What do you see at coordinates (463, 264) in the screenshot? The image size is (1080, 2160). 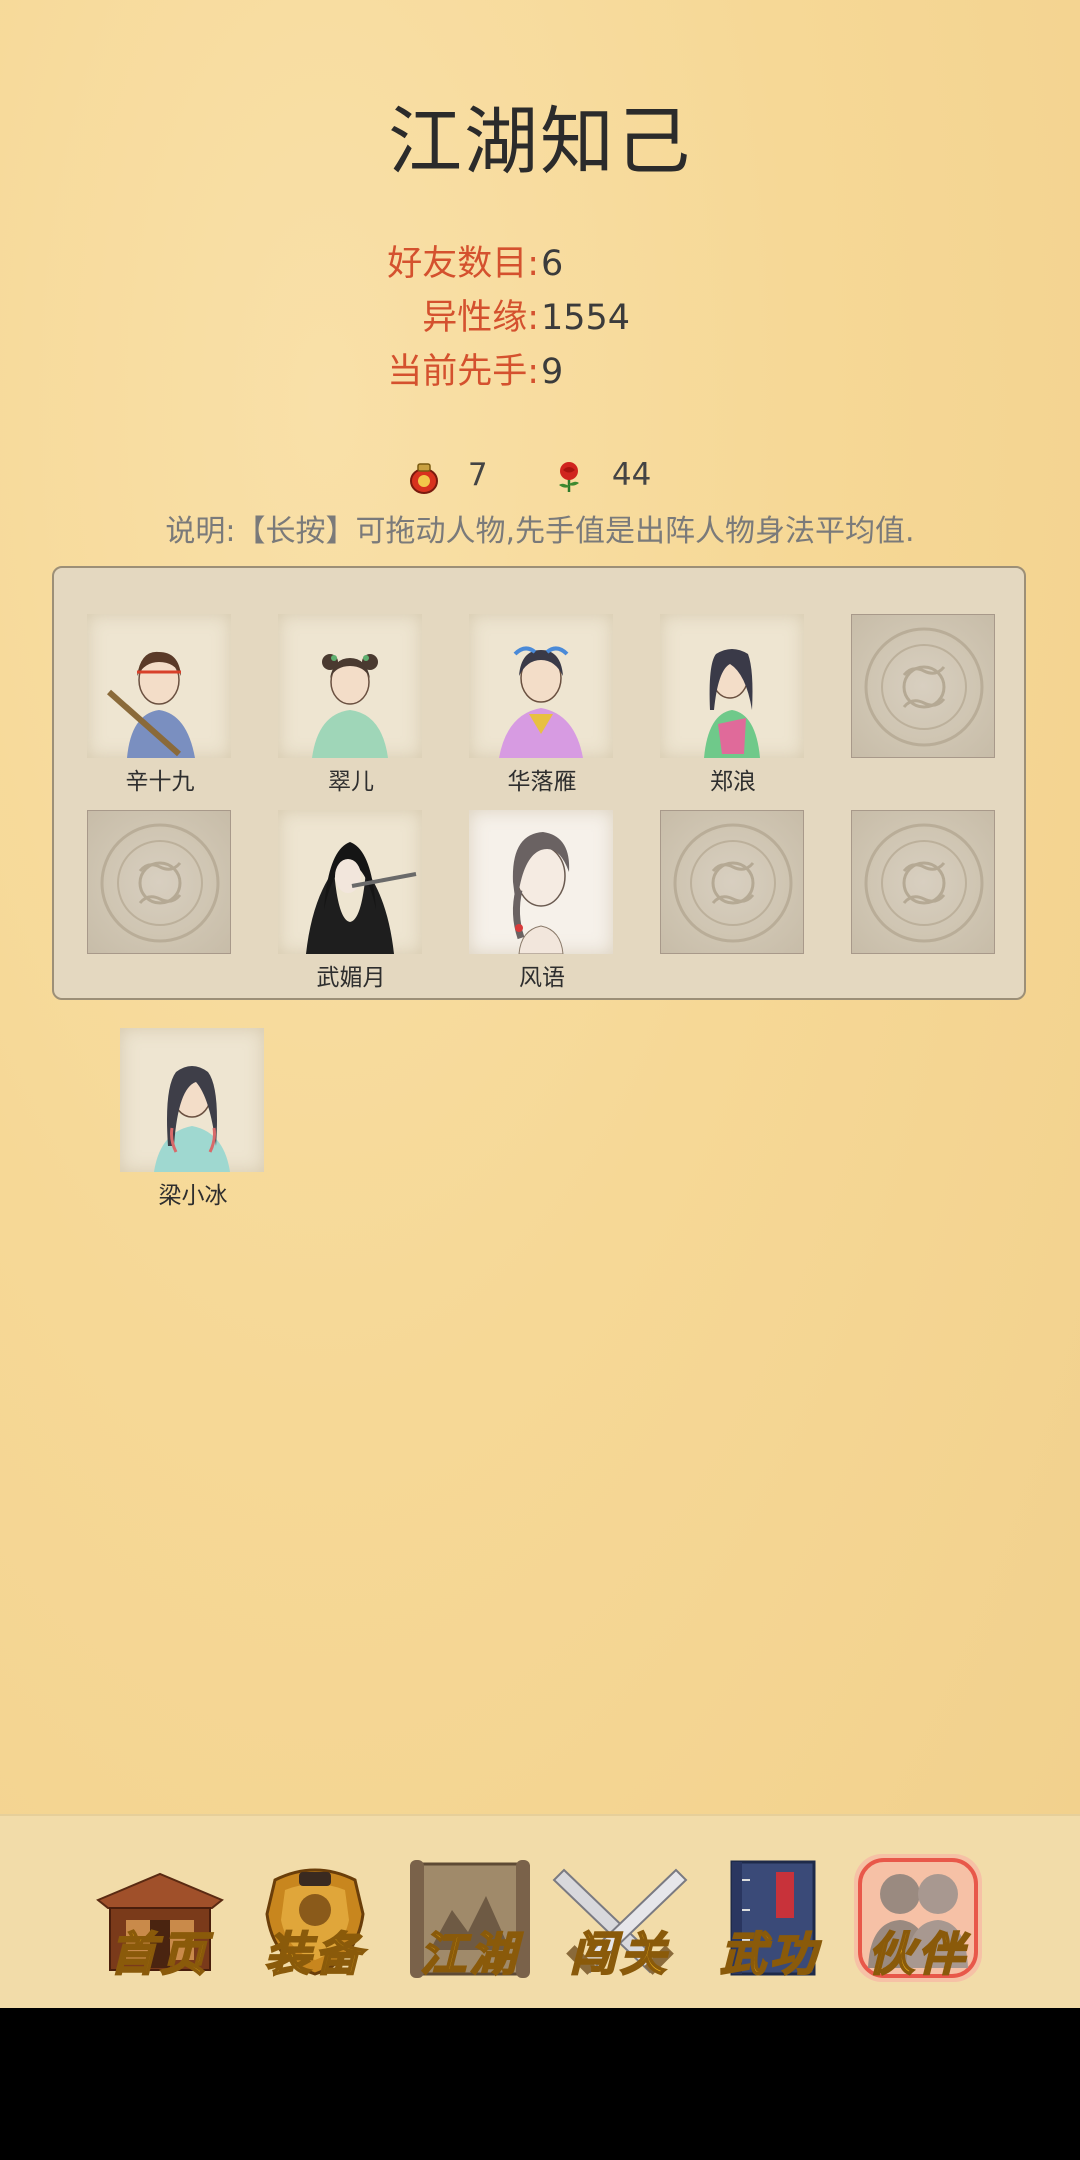 I see `friend-count-label: 好友数目:` at bounding box center [463, 264].